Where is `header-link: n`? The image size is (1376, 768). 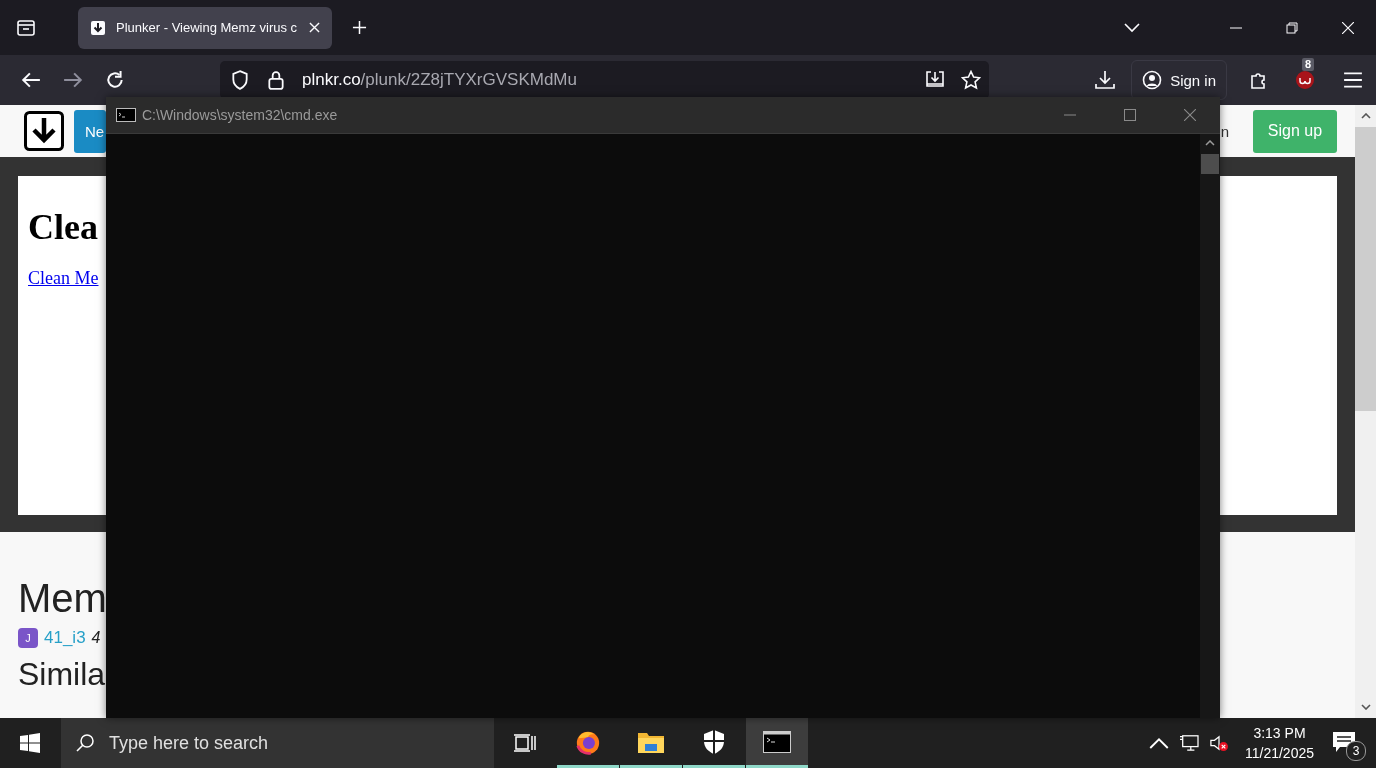
header-link: n is located at coordinates (1224, 131).